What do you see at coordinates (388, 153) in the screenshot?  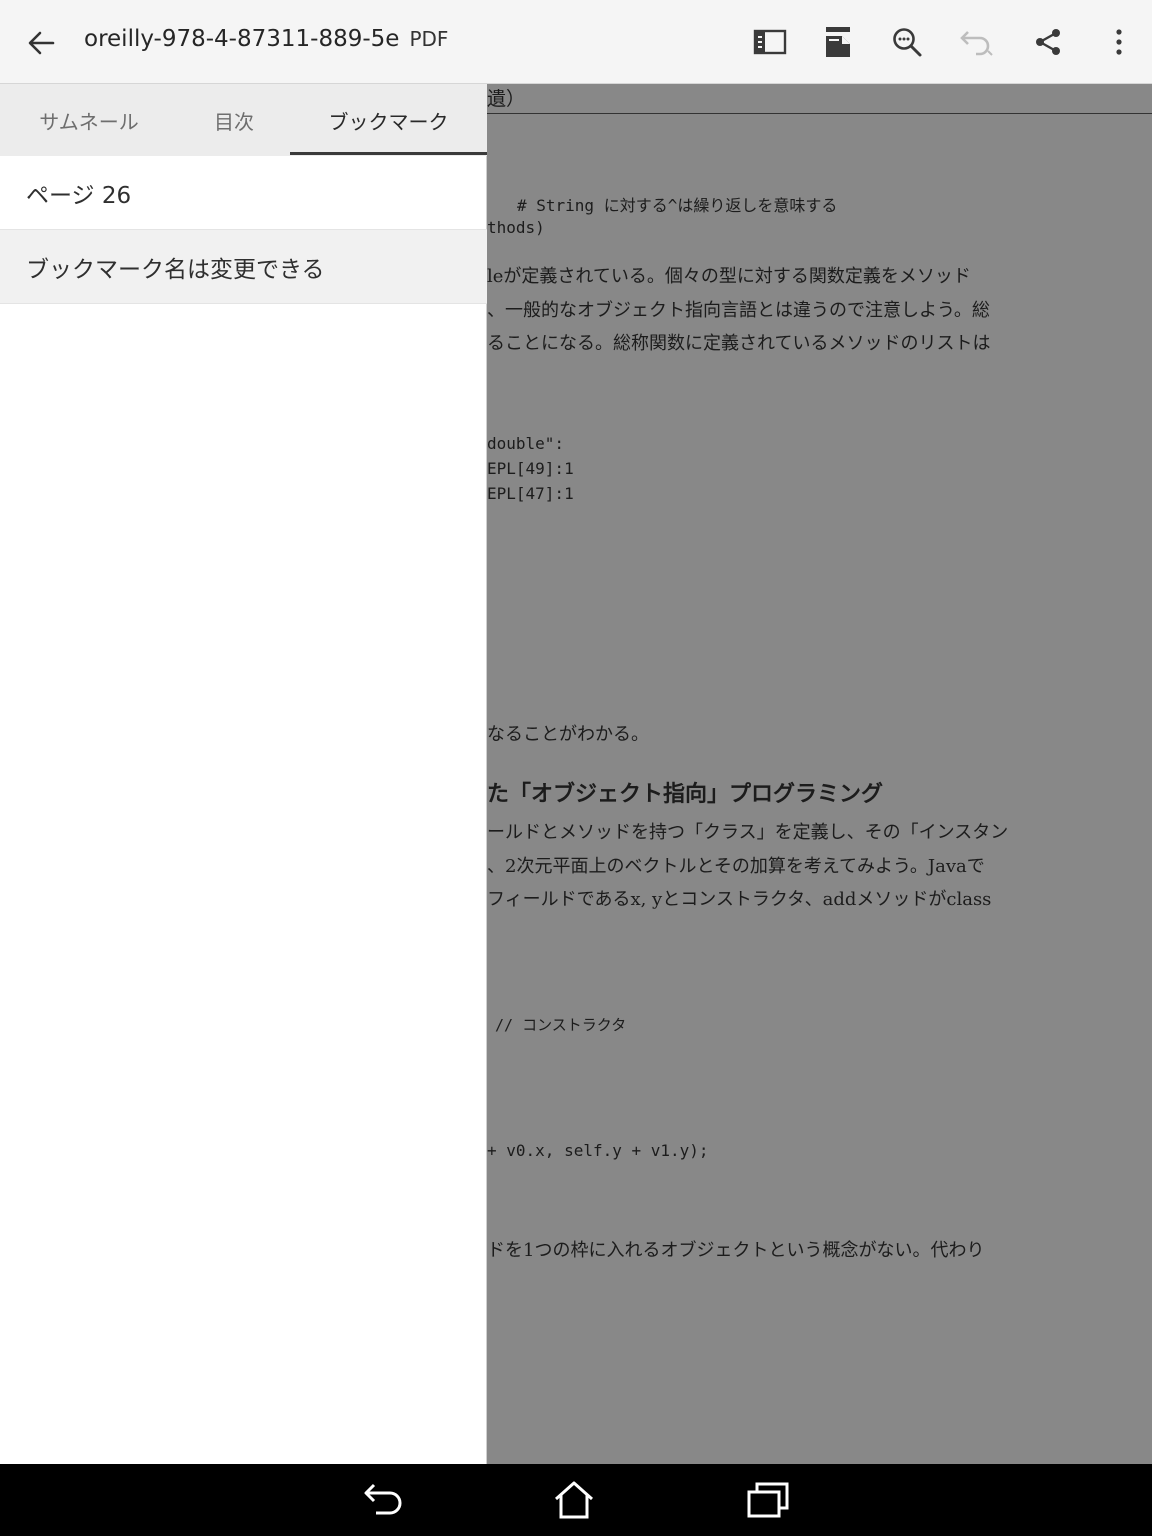 I see `active-tab-indicator` at bounding box center [388, 153].